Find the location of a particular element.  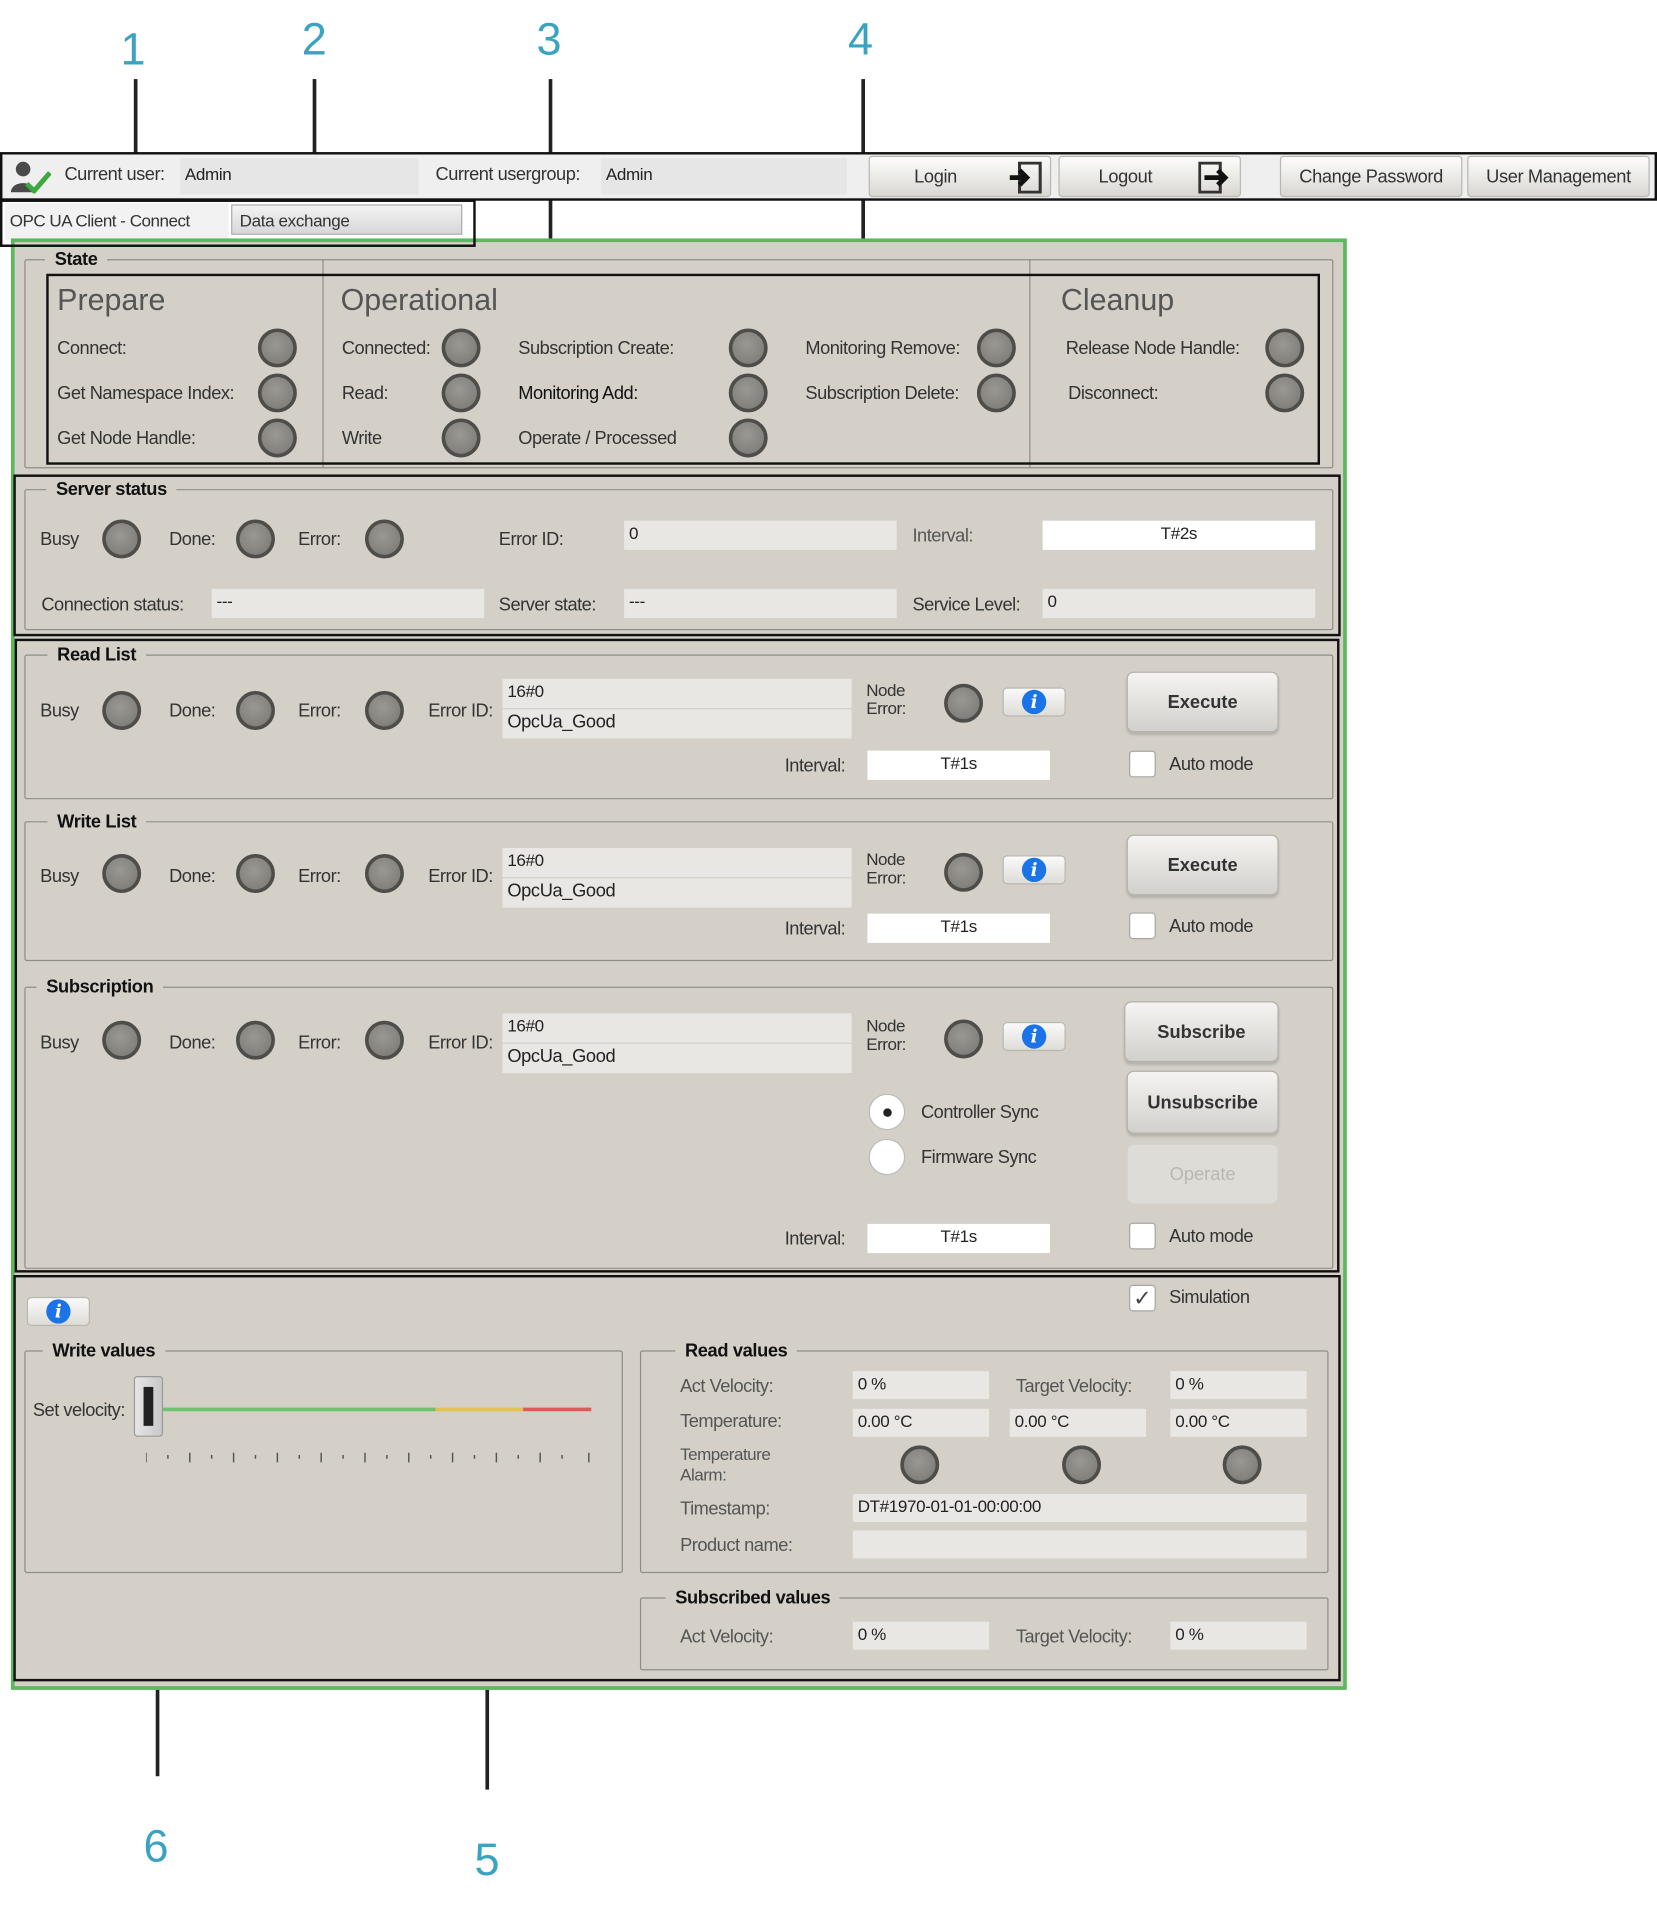

callout-1: 1 is located at coordinates (133, 49).